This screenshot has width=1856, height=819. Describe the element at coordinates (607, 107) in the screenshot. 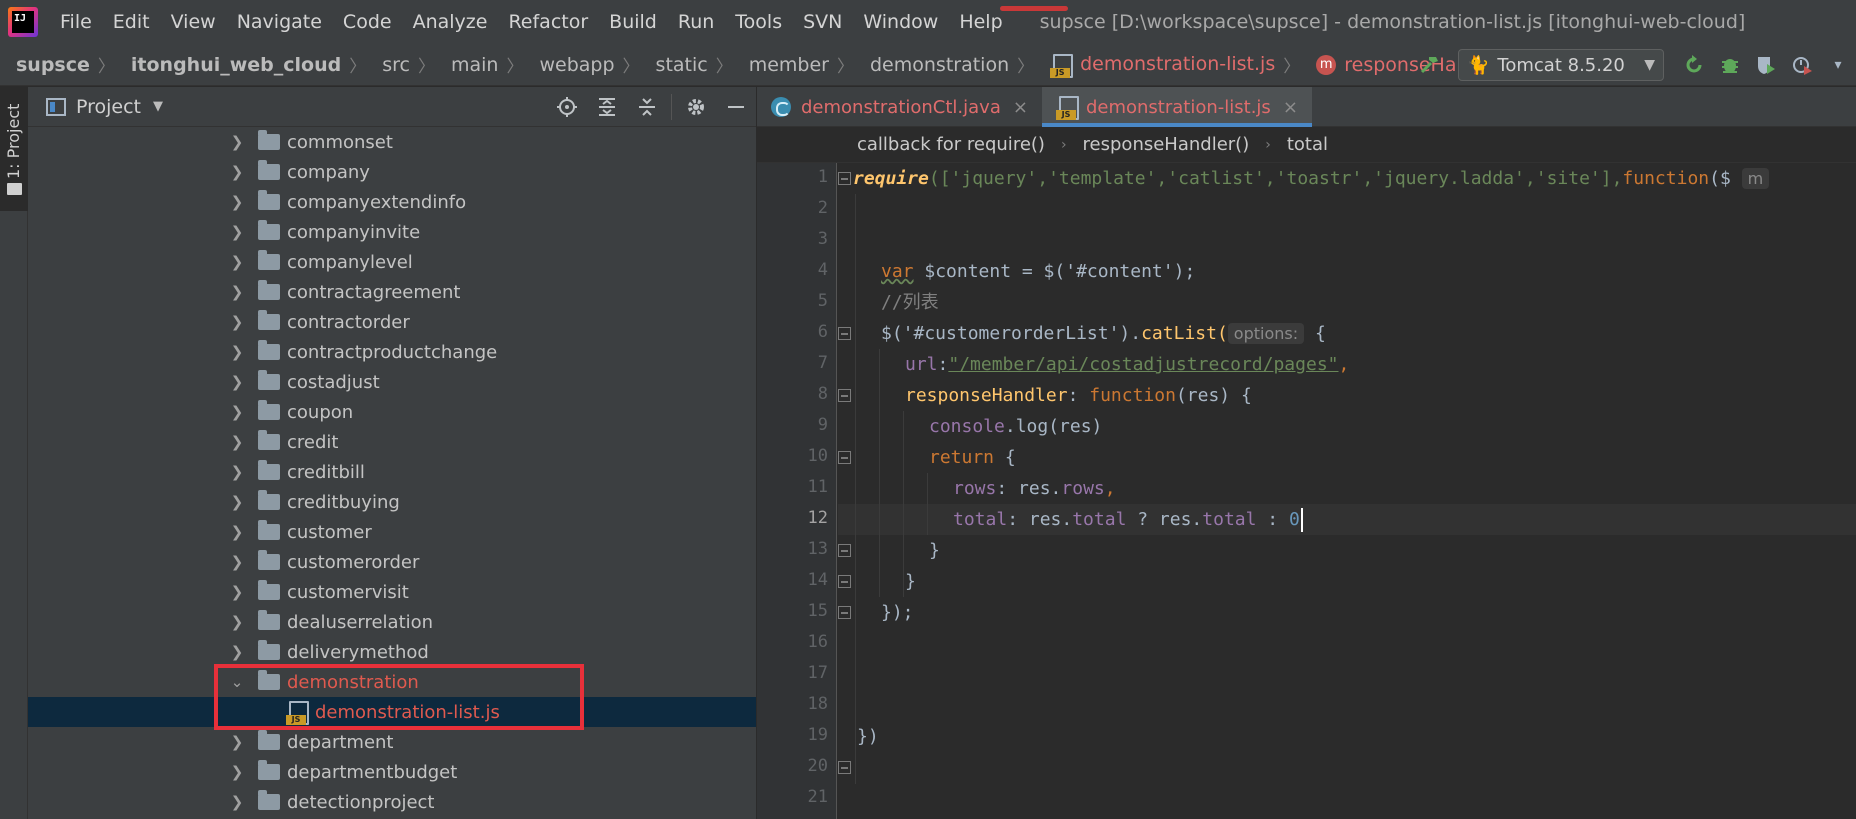

I see `expand-all-icon` at that location.